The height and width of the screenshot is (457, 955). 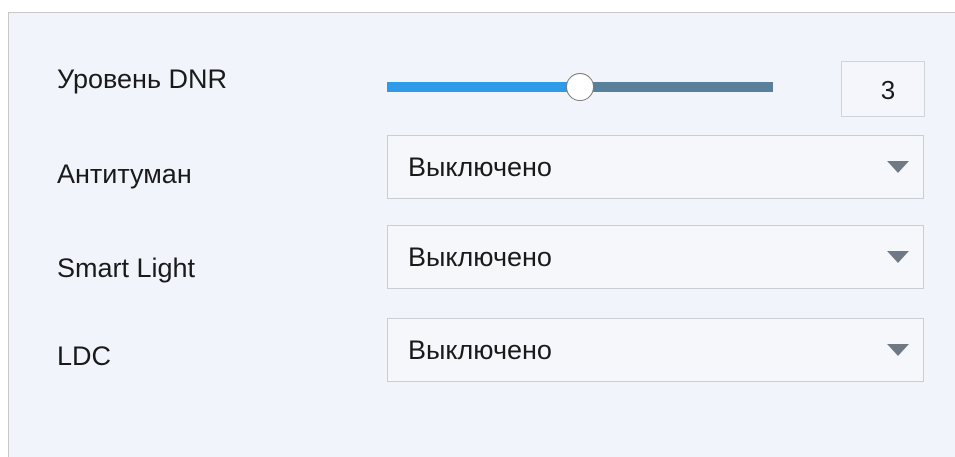 I want to click on dnr-level-value-input: 3, so click(x=883, y=89).